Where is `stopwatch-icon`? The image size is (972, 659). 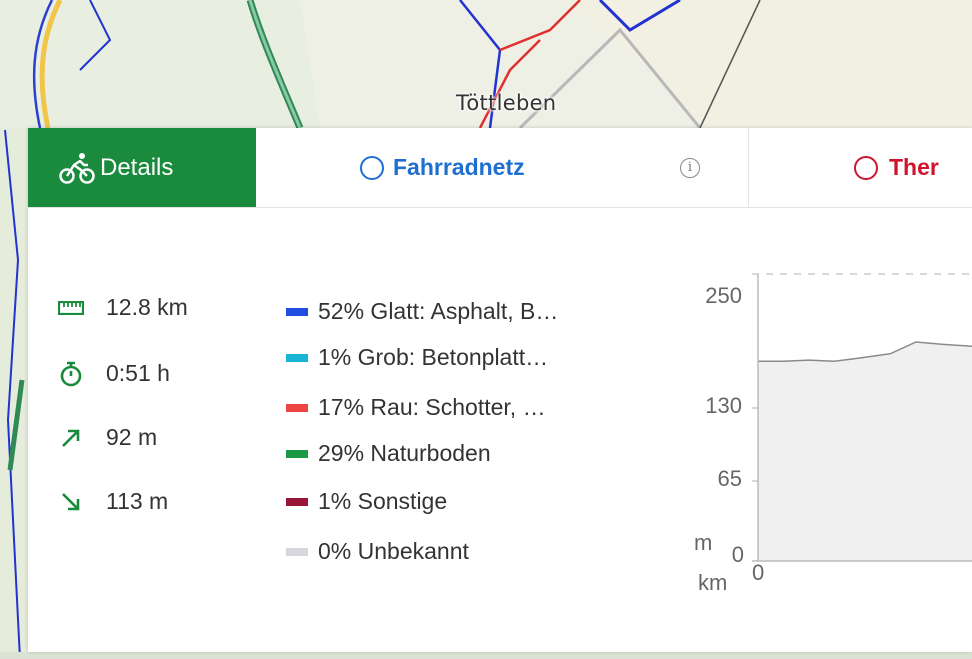
stopwatch-icon is located at coordinates (71, 374).